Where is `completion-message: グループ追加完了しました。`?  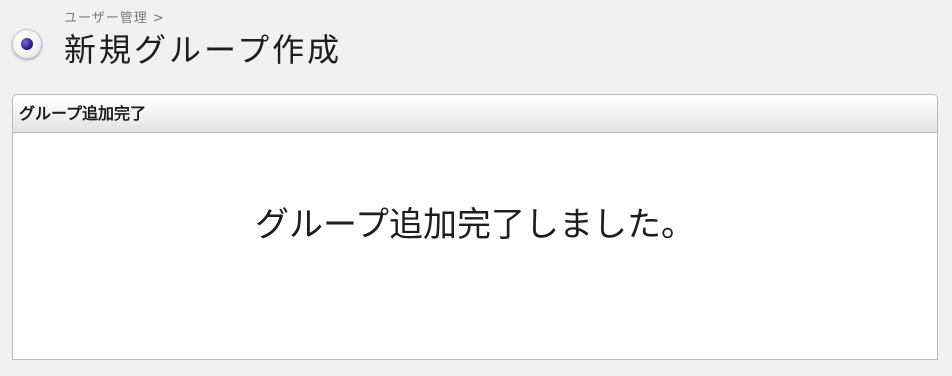
completion-message: グループ追加完了しました。 is located at coordinates (475, 225).